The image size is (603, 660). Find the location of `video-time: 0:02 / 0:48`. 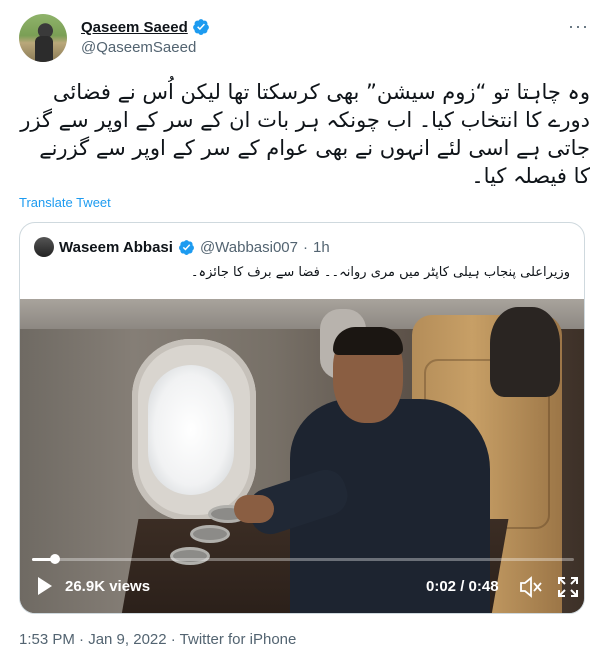

video-time: 0:02 / 0:48 is located at coordinates (462, 586).